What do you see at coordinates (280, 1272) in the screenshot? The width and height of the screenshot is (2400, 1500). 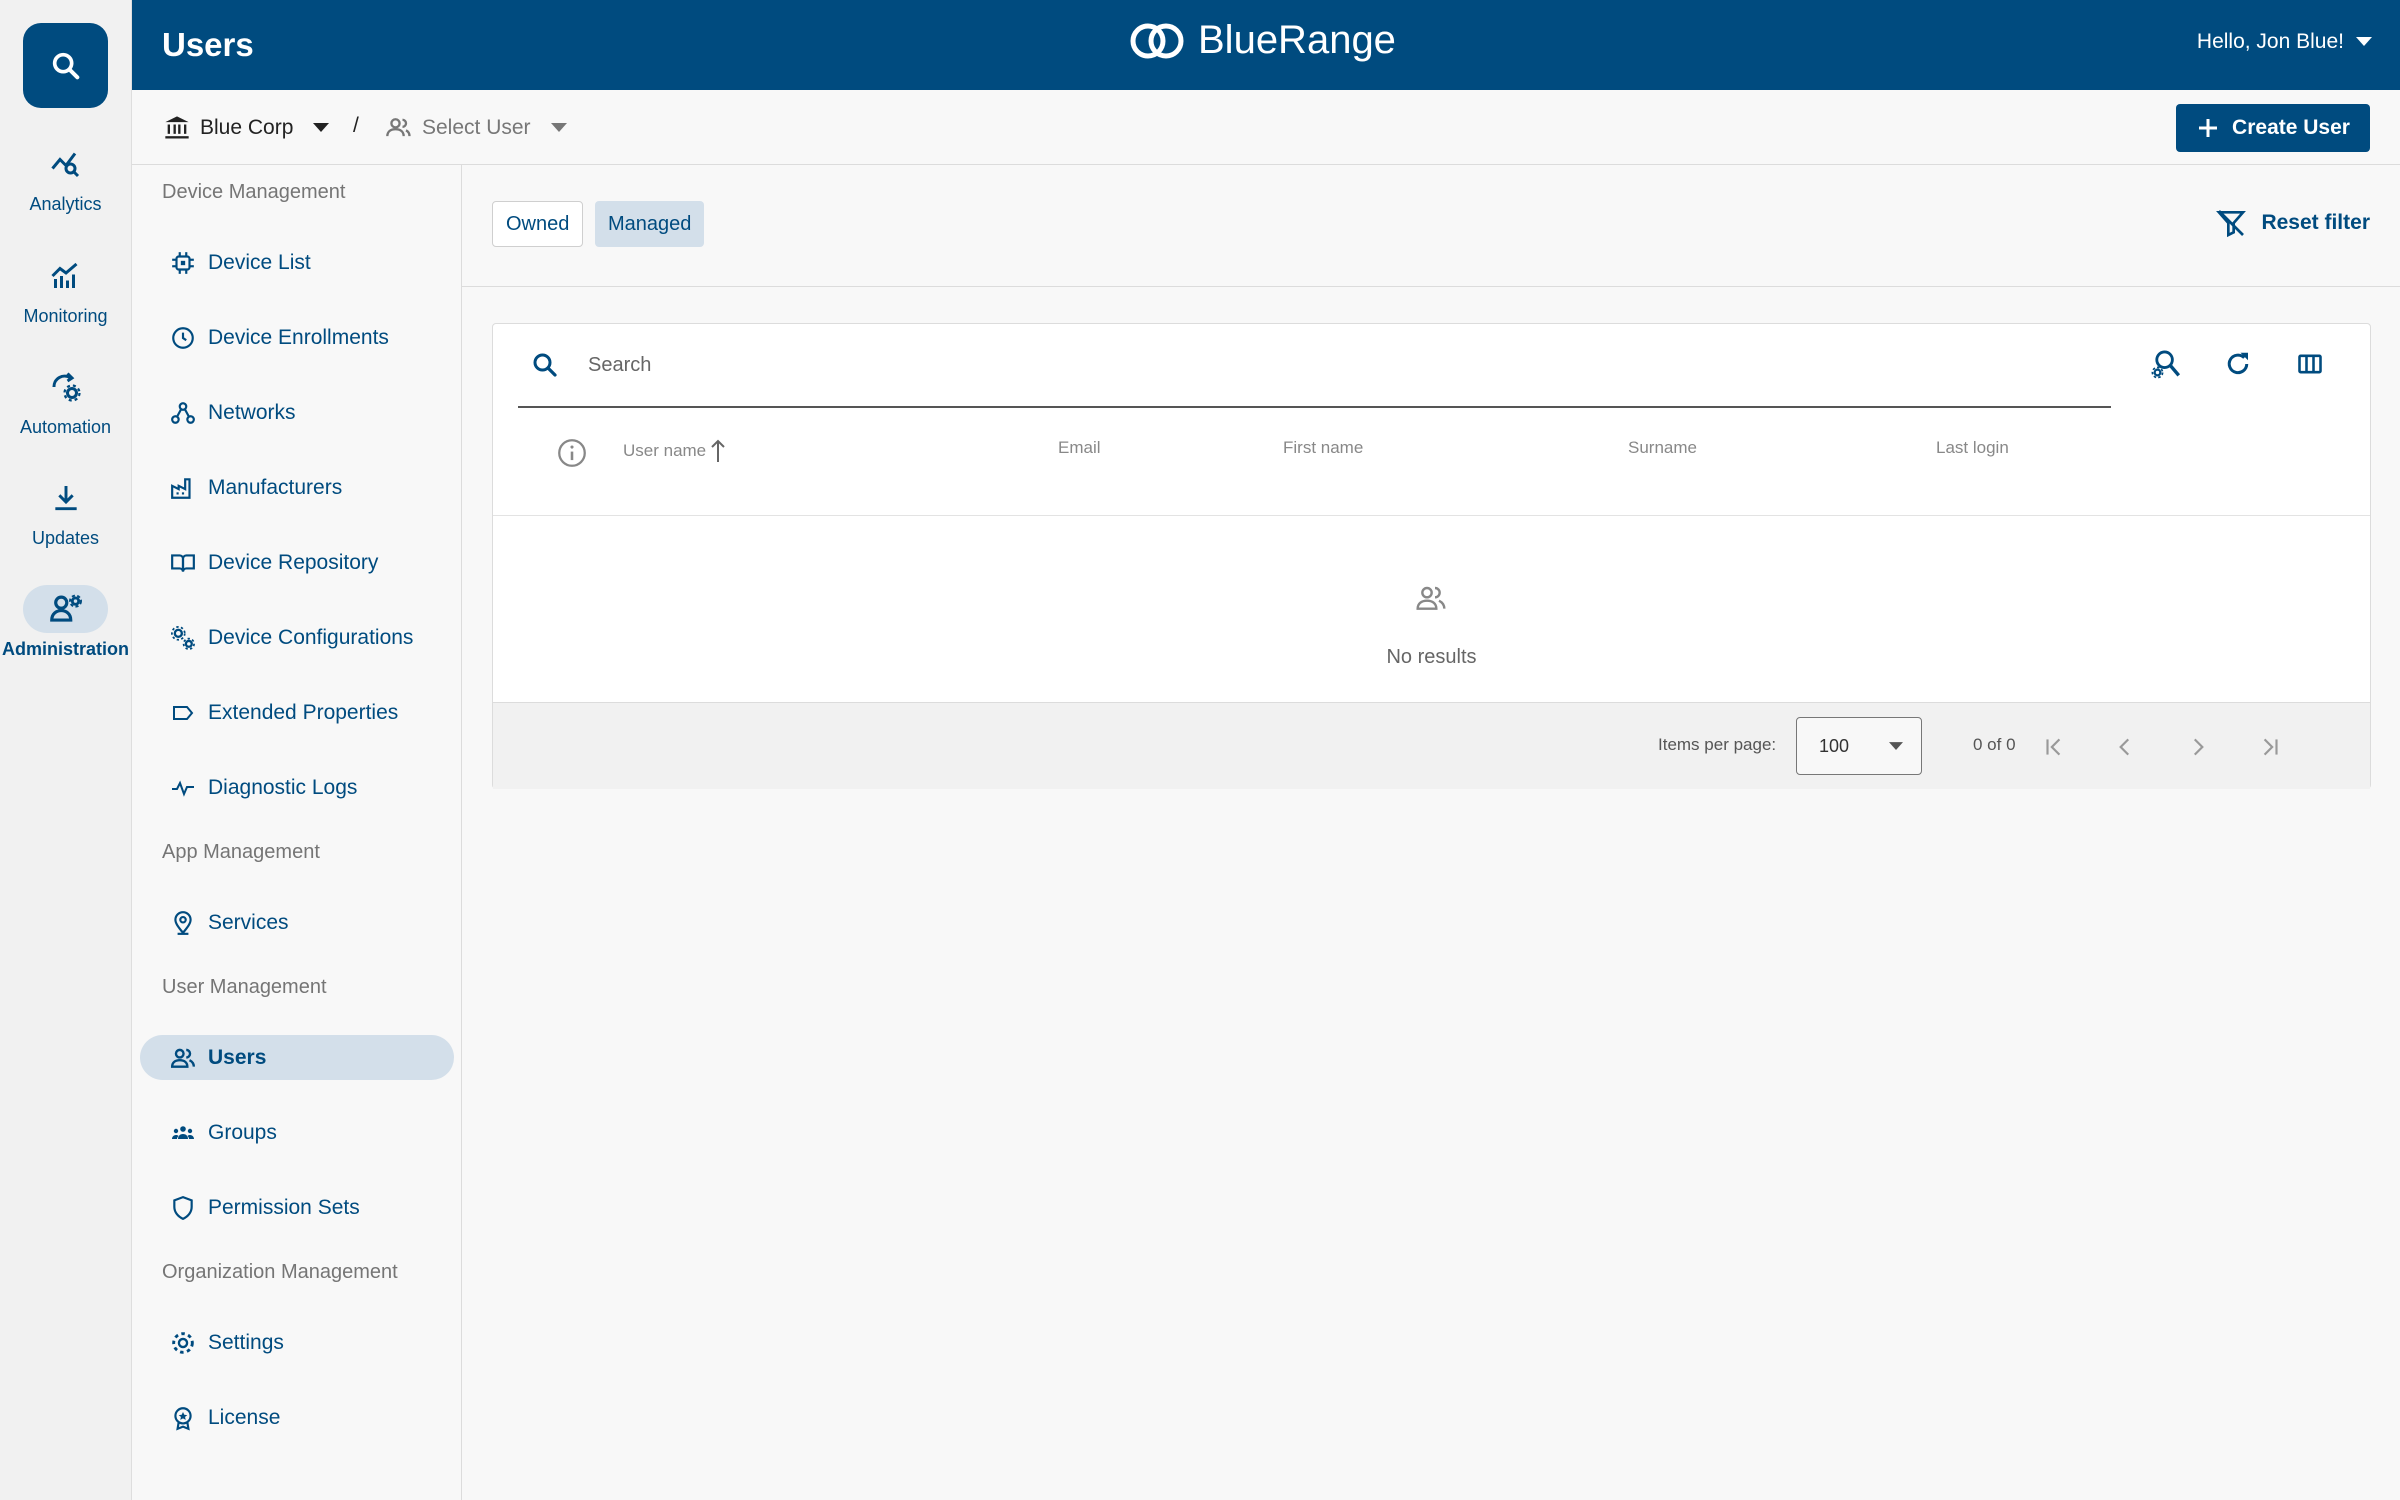 I see `sidebar-section-title: Organization Management` at bounding box center [280, 1272].